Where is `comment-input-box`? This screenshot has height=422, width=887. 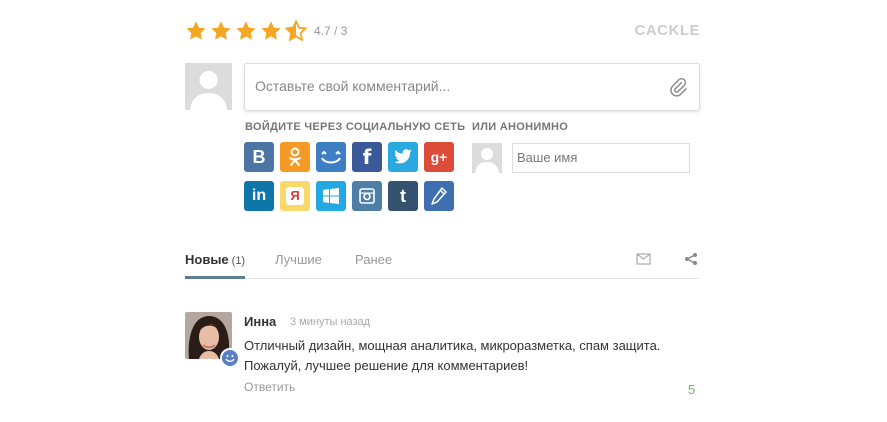
comment-input-box is located at coordinates (472, 87).